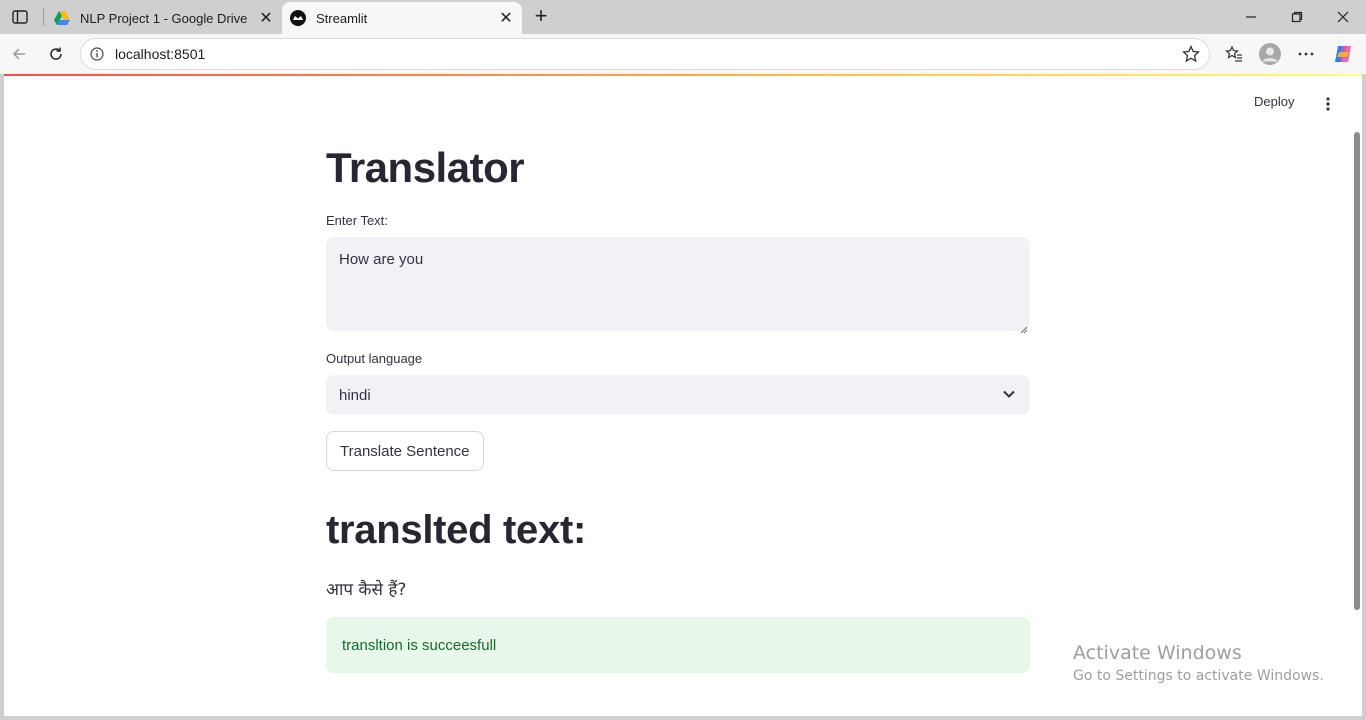 This screenshot has width=1366, height=720. What do you see at coordinates (405, 451) in the screenshot?
I see `translate-button: Translate Sentence` at bounding box center [405, 451].